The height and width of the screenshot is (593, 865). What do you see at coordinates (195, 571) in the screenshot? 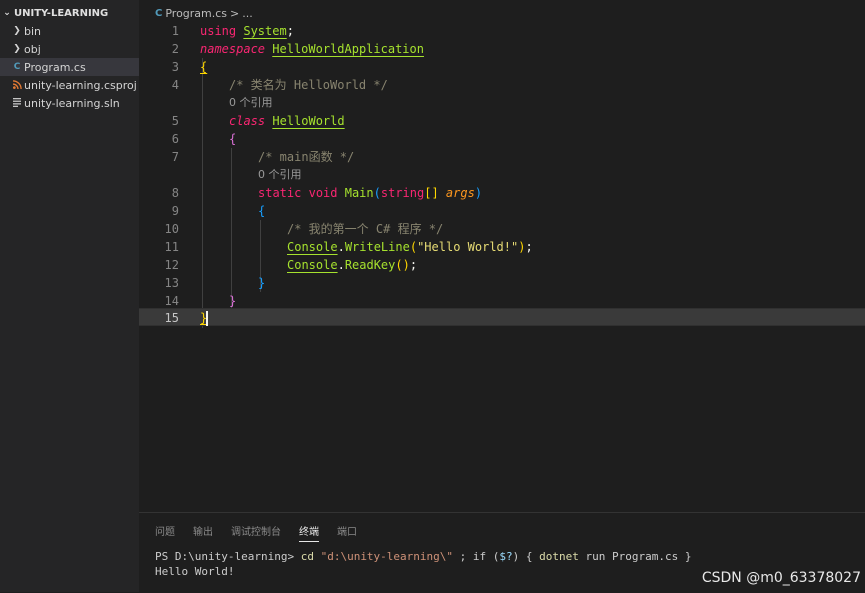
I see `terminal-result: Hello World!` at bounding box center [195, 571].